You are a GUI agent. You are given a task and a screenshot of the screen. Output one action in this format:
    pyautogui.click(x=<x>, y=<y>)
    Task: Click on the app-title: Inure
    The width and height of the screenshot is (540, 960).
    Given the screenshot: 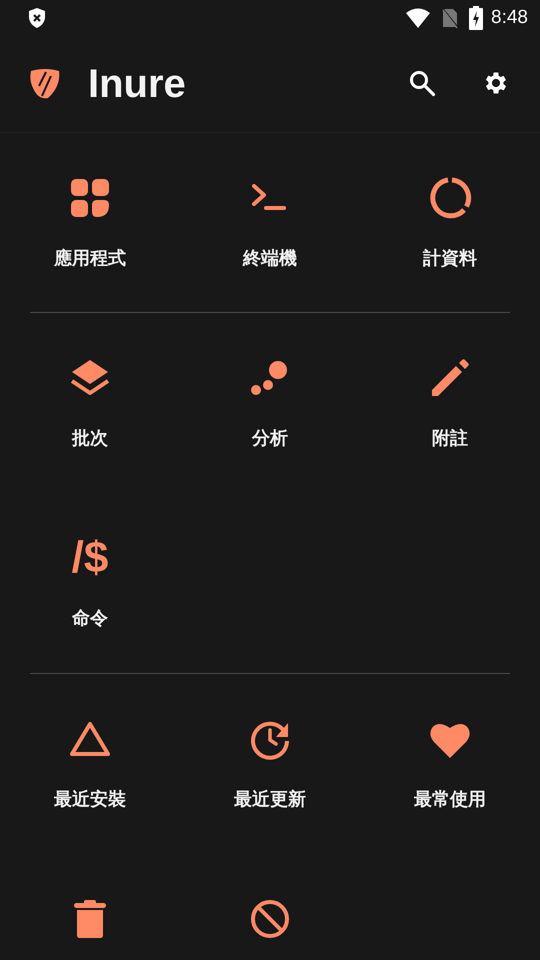 What is the action you would take?
    pyautogui.click(x=137, y=84)
    